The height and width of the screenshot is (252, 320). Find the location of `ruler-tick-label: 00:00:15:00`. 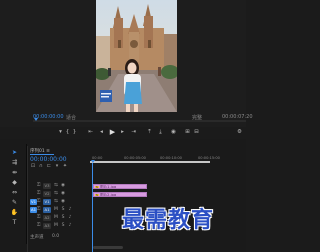

ruler-tick-label: 00:00:15:00 is located at coordinates (209, 158).